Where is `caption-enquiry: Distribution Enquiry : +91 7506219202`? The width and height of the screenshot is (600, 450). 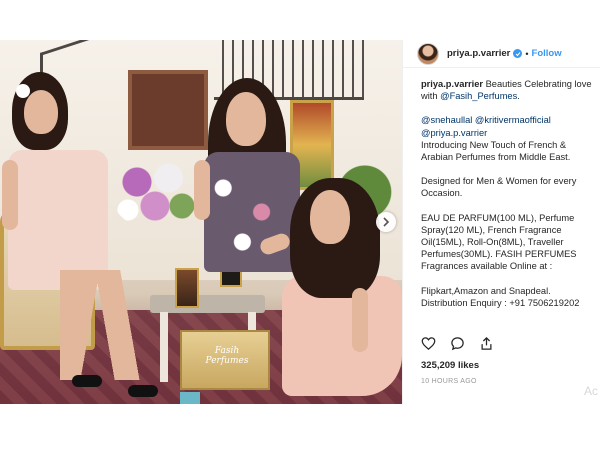 caption-enquiry: Distribution Enquiry : +91 7506219202 is located at coordinates (500, 302).